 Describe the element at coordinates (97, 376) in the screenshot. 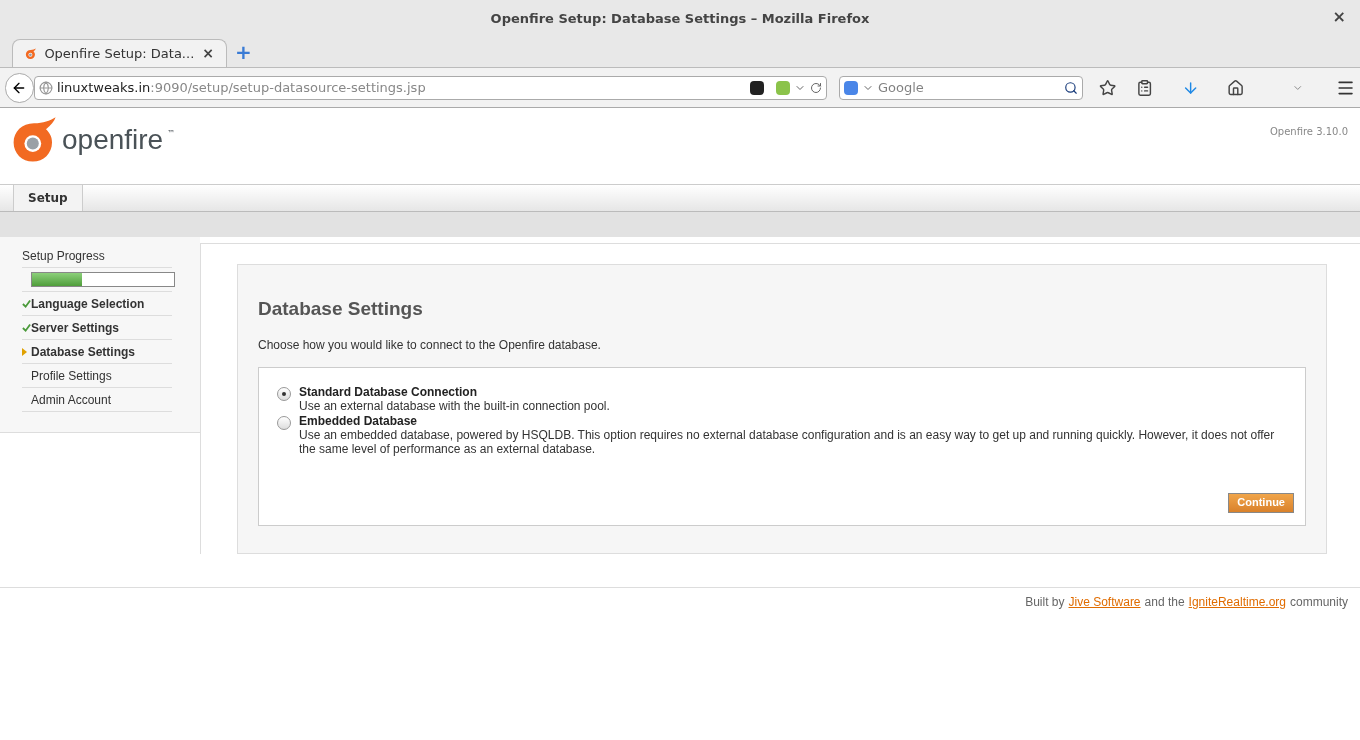

I see `progress-step: Profile Settings` at that location.